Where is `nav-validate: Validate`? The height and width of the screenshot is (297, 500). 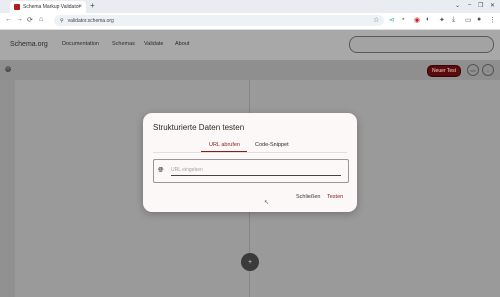 nav-validate: Validate is located at coordinates (153, 44).